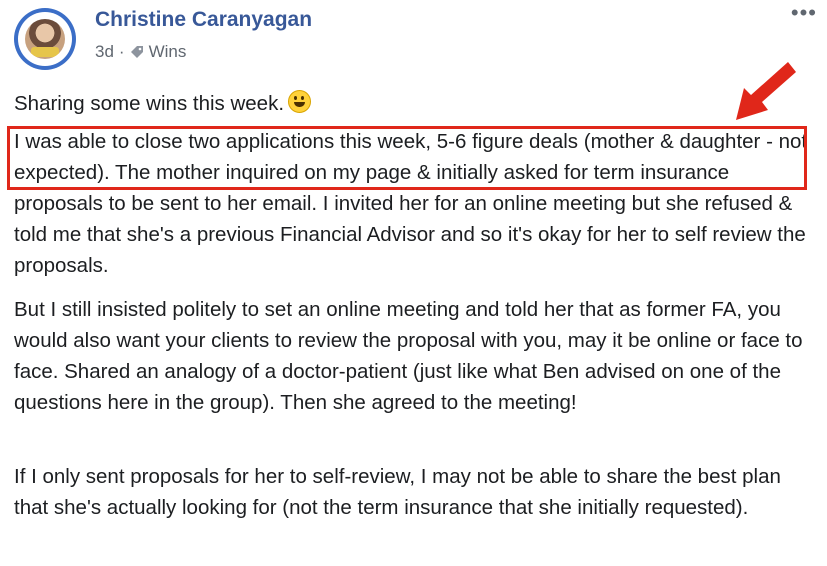 This screenshot has width=827, height=566. What do you see at coordinates (804, 13) in the screenshot?
I see `more-options-icon: •••` at bounding box center [804, 13].